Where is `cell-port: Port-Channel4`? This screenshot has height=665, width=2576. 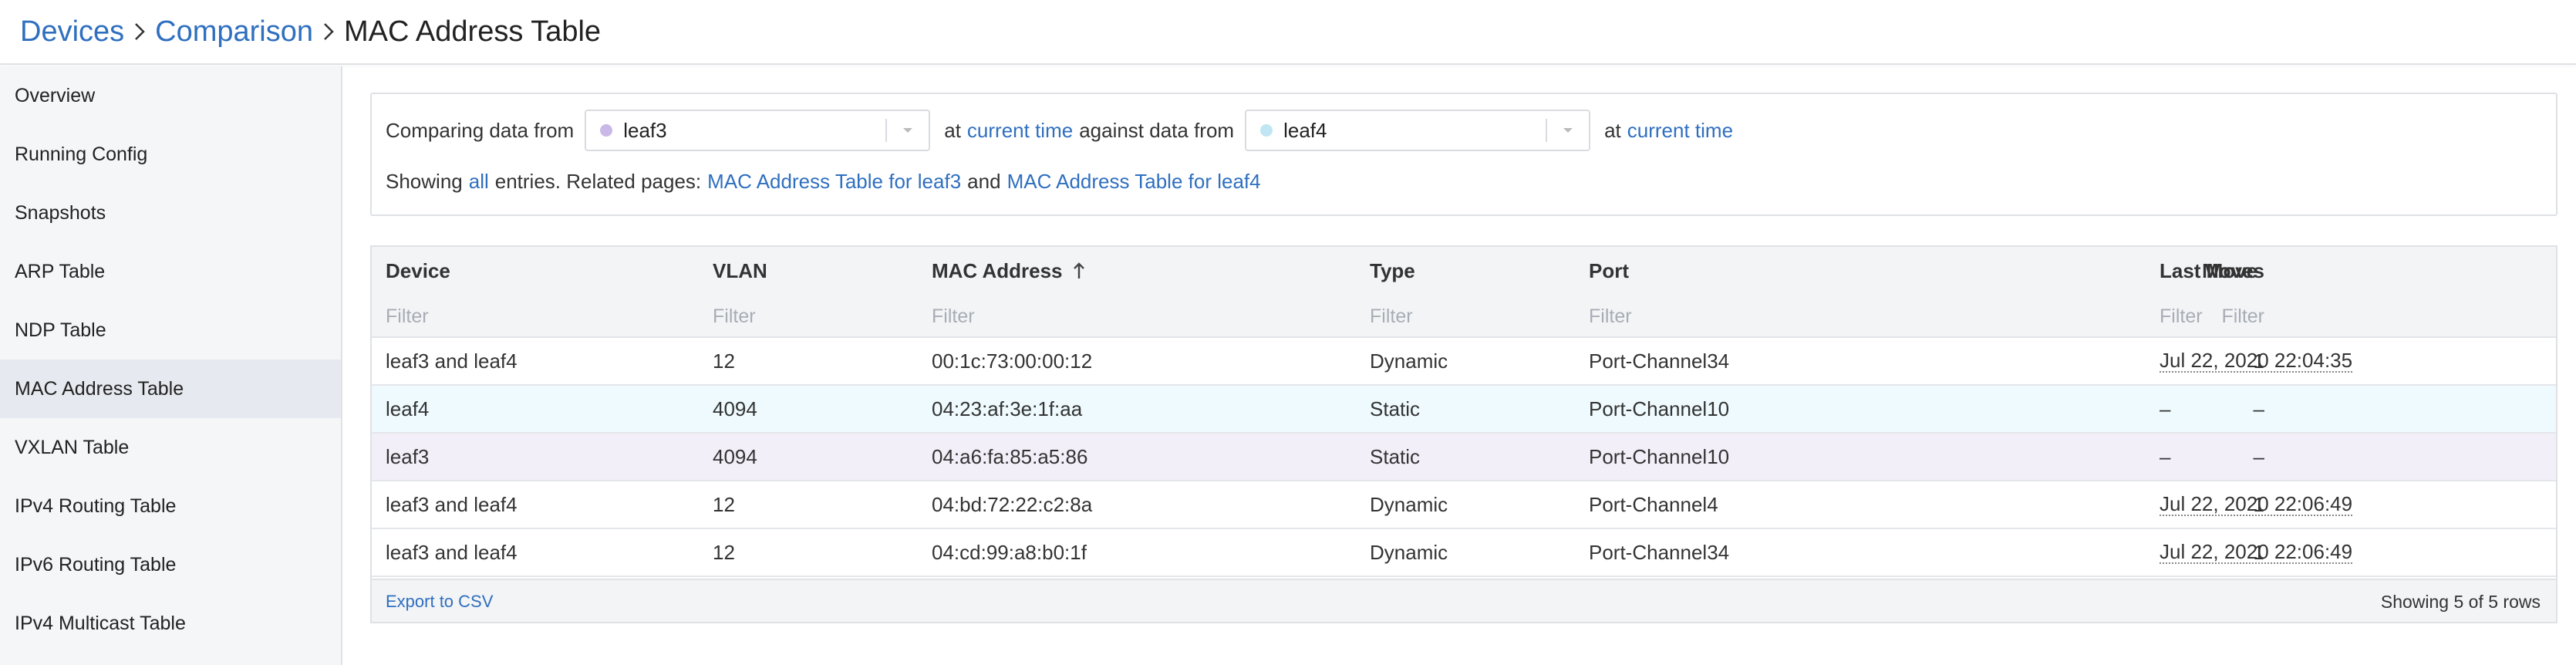
cell-port: Port-Channel4 is located at coordinates (1653, 504).